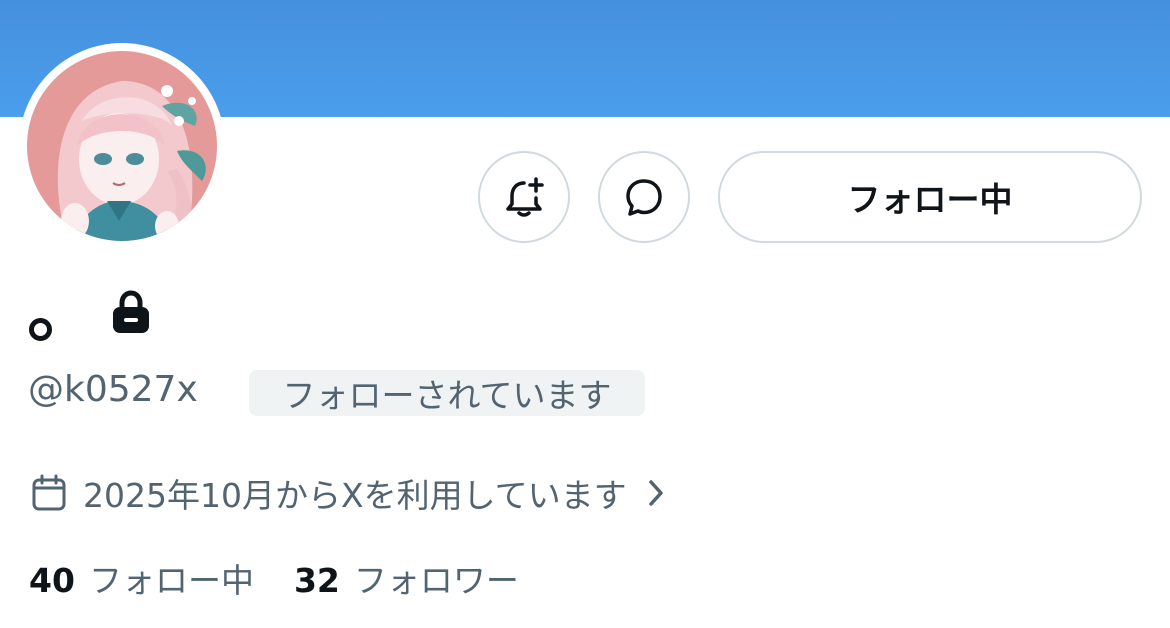 The image size is (1170, 628). I want to click on chevron-right-icon, so click(655, 493).